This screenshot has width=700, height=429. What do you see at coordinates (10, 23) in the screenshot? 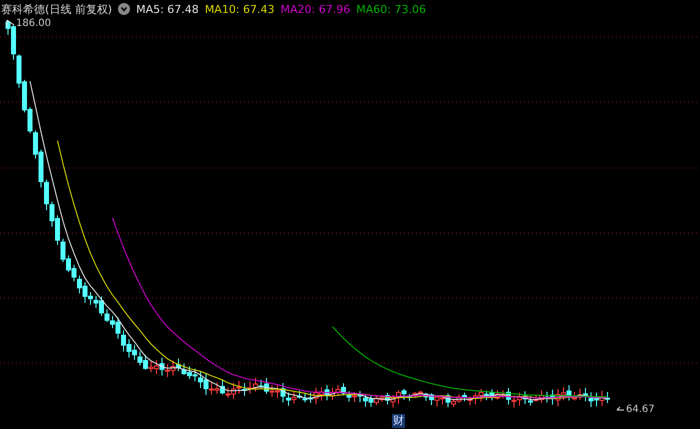
I see `pointer-arrow-icon` at bounding box center [10, 23].